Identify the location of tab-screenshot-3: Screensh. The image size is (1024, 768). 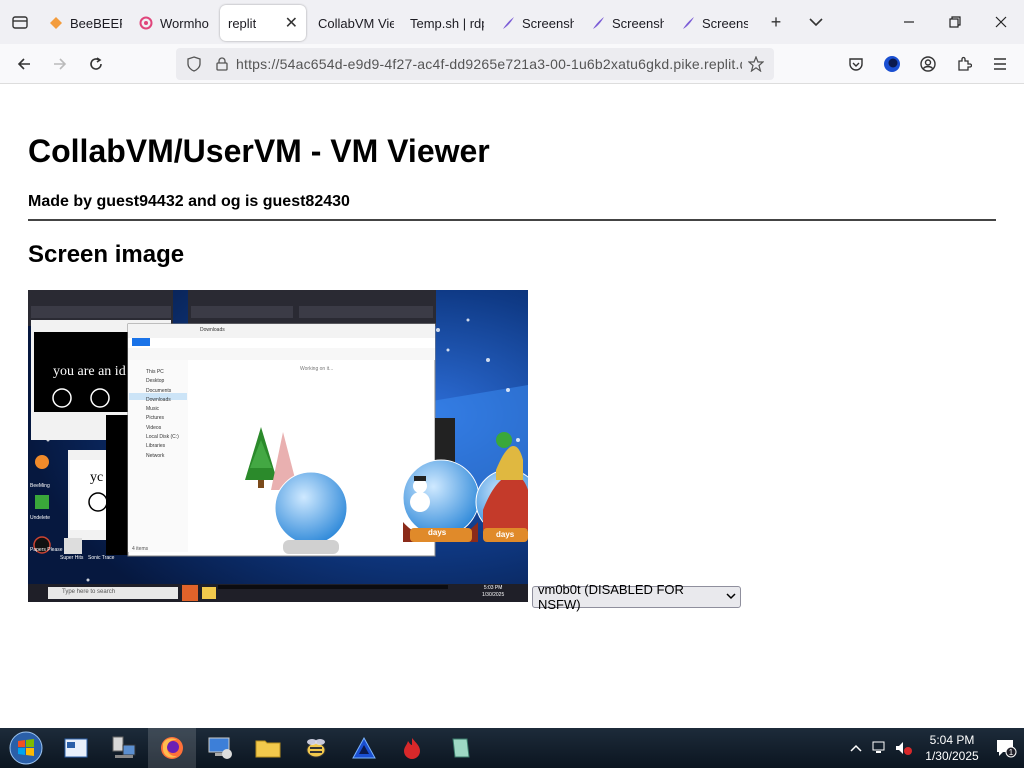
(714, 23).